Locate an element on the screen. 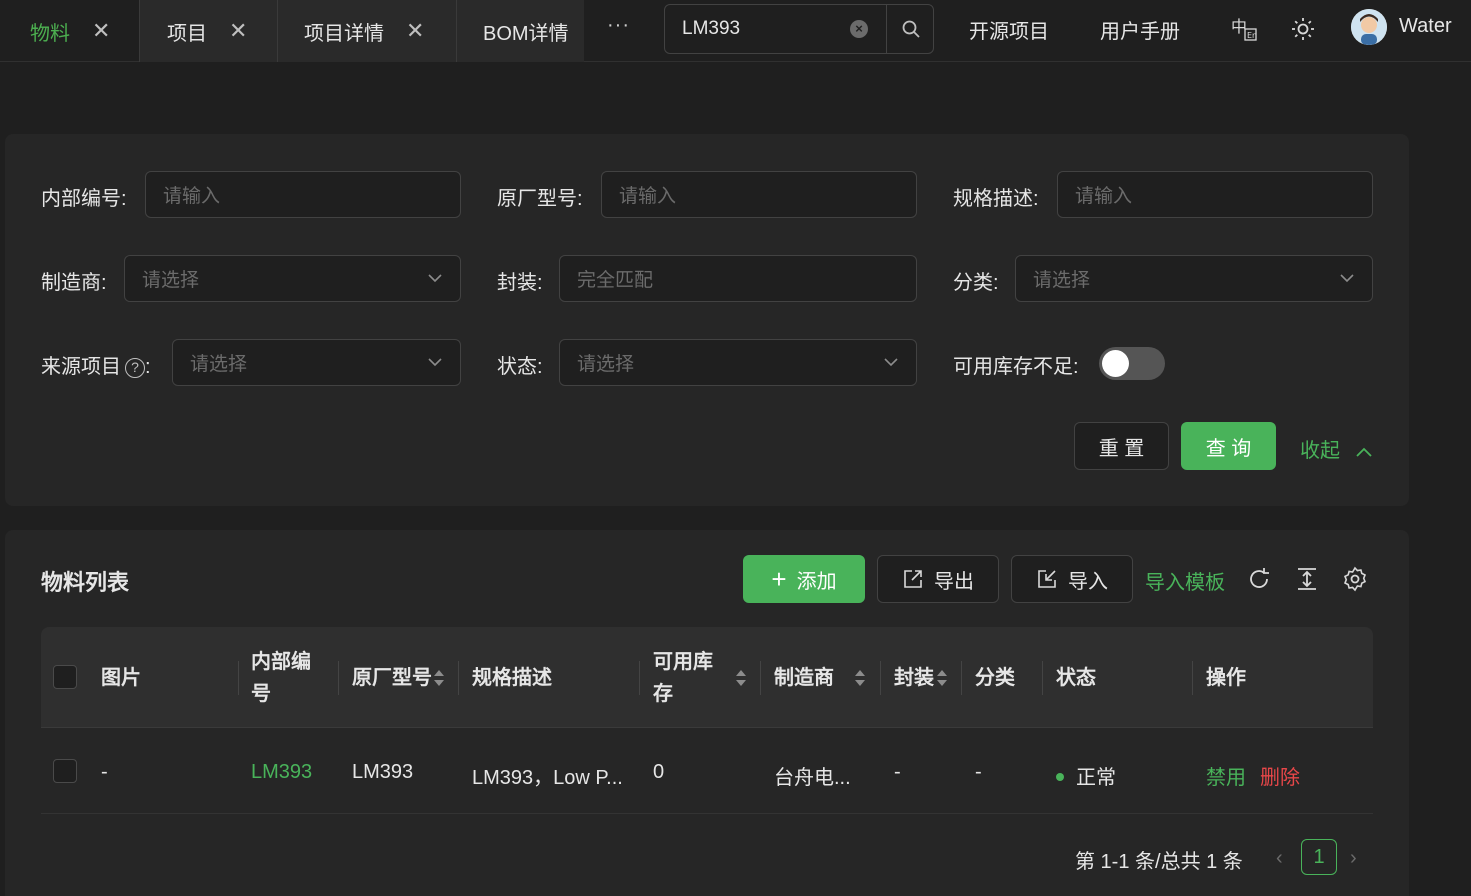  package-input: 完全匹配 is located at coordinates (738, 278).